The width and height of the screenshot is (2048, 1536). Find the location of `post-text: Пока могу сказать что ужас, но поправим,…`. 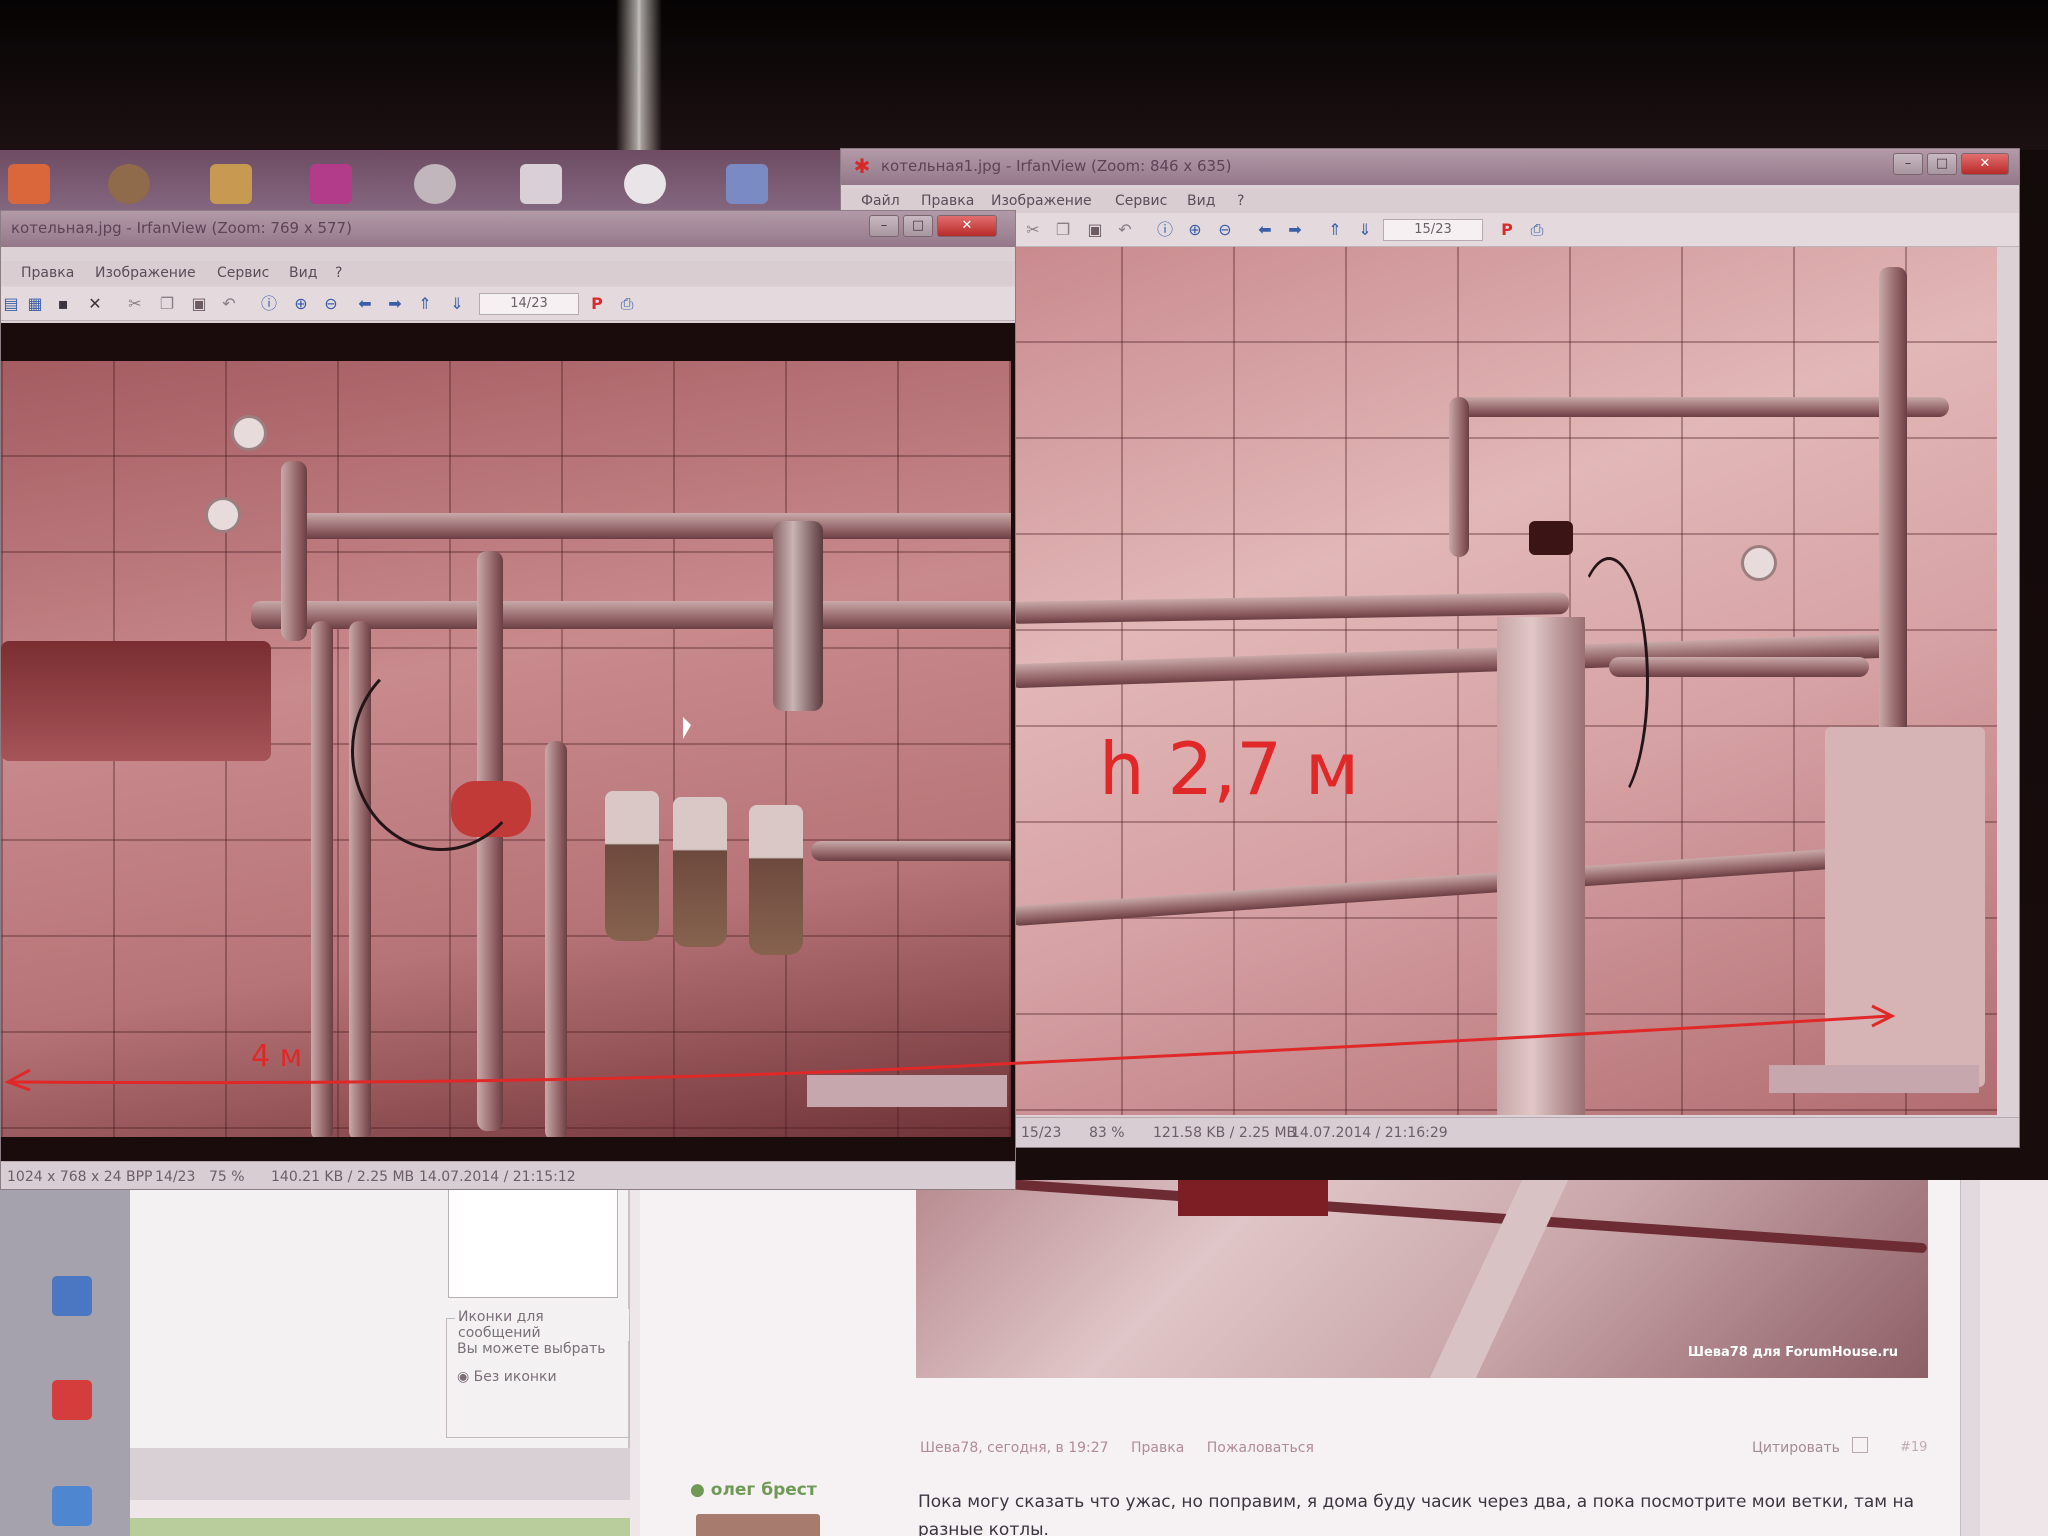

post-text: Пока могу сказать что ужас, но поправим,… is located at coordinates (1416, 1514).